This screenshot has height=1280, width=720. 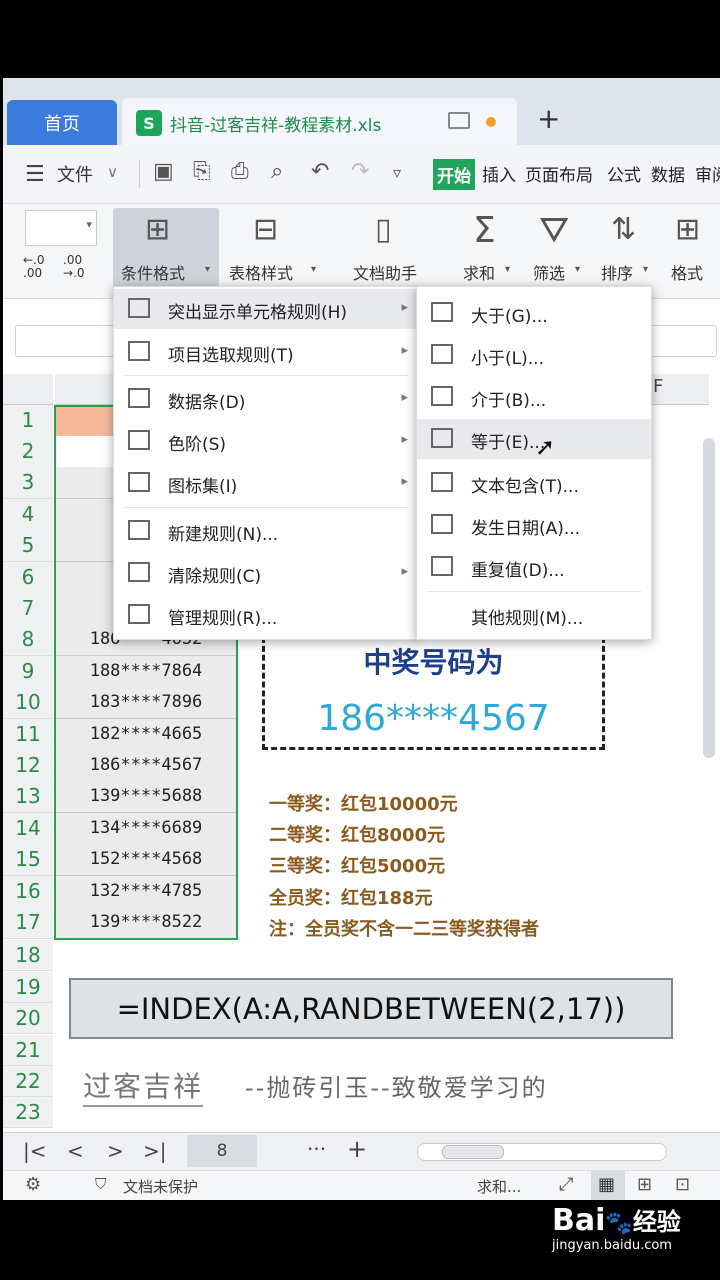 What do you see at coordinates (454, 174) in the screenshot?
I see `tab-start: 开始` at bounding box center [454, 174].